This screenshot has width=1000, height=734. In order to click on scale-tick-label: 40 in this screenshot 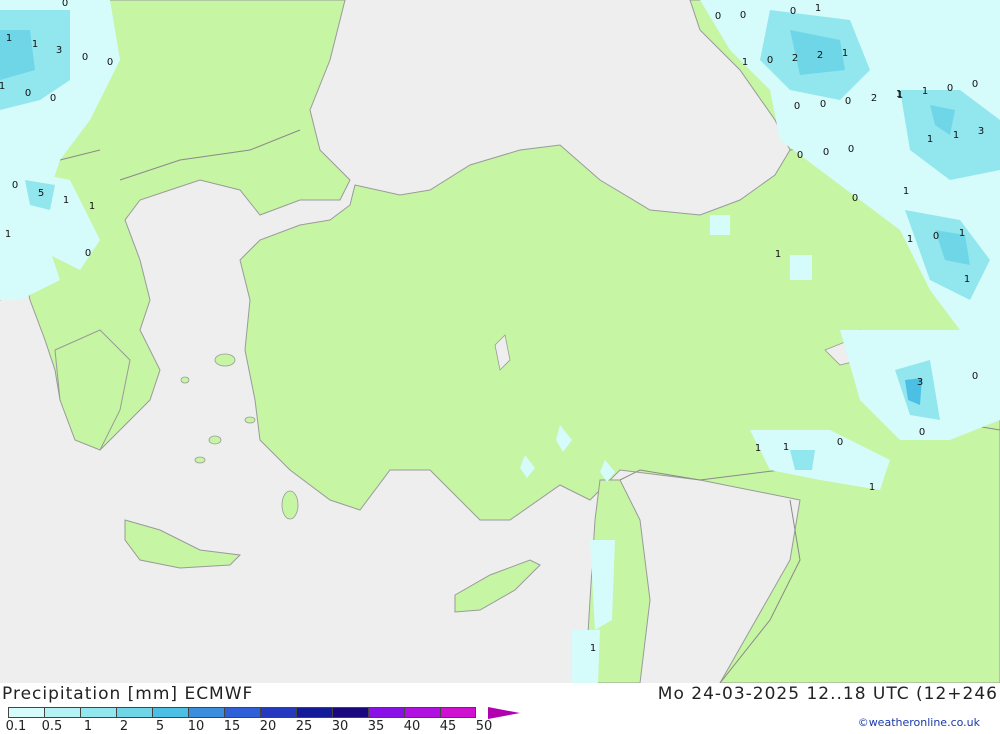, I will do `click(412, 726)`.